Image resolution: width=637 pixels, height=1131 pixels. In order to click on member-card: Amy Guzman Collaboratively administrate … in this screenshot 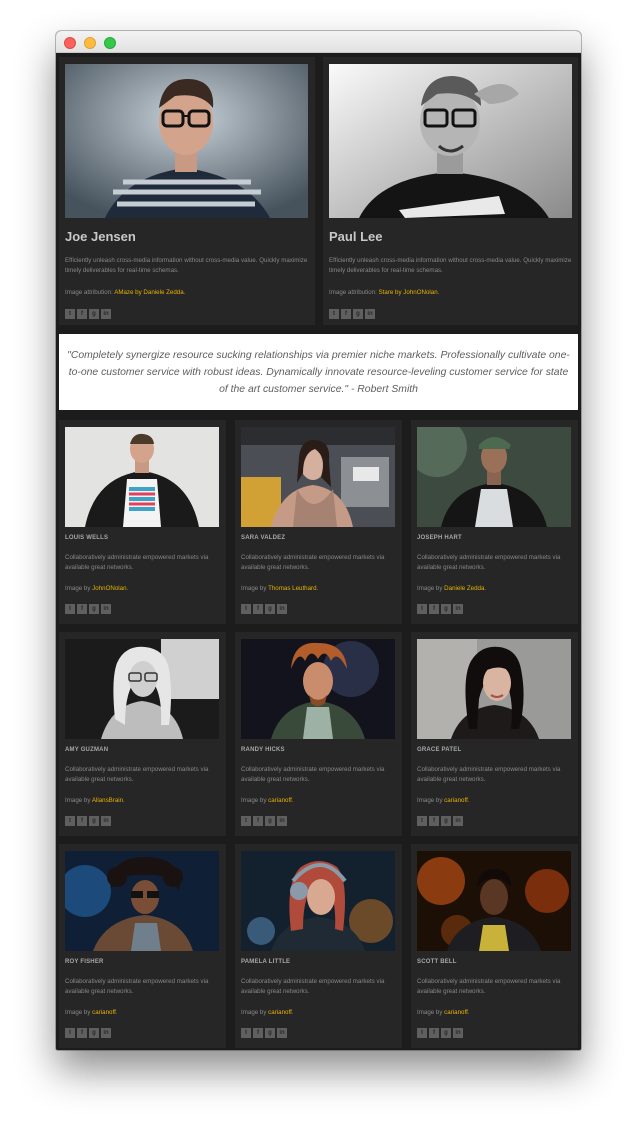, I will do `click(142, 734)`.